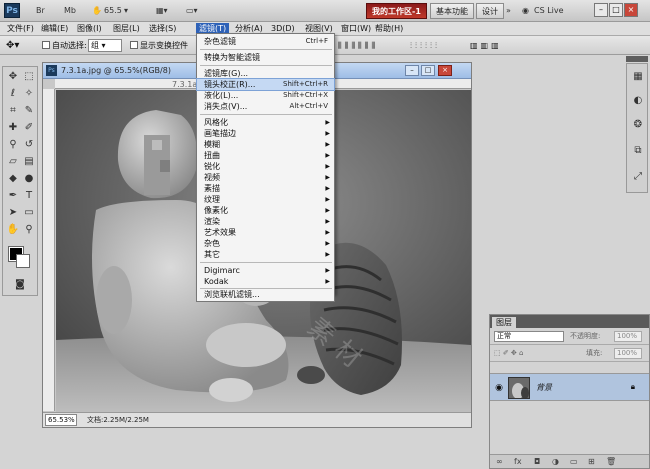 The image size is (650, 469). What do you see at coordinates (192, 11) in the screenshot?
I see `screen-mode-icon: ▭▾` at bounding box center [192, 11].